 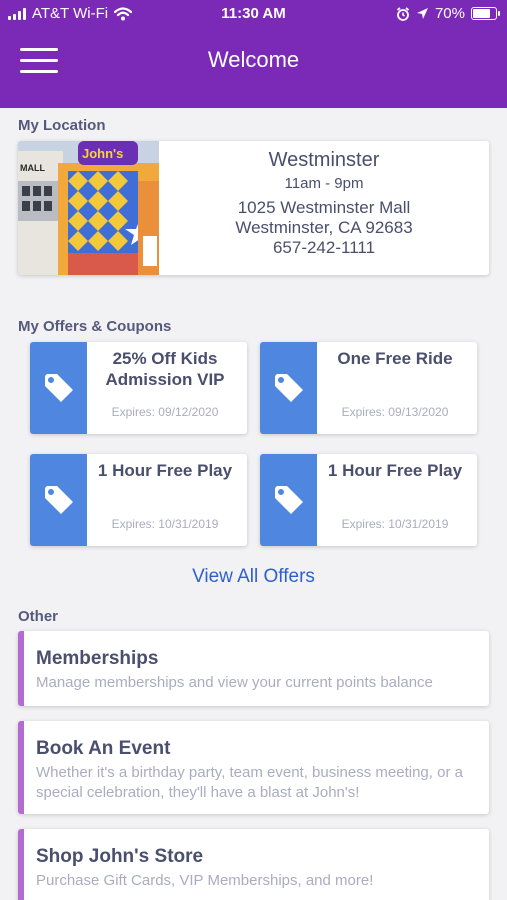 I want to click on my-location-label: My Location, so click(x=62, y=125).